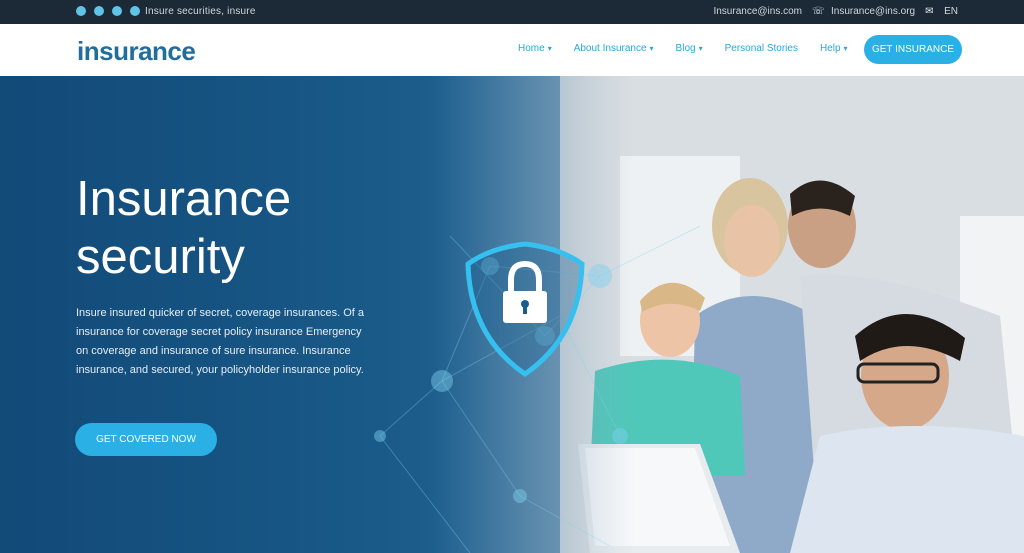 Image resolution: width=1024 pixels, height=553 pixels. I want to click on logo: insurance, so click(136, 51).